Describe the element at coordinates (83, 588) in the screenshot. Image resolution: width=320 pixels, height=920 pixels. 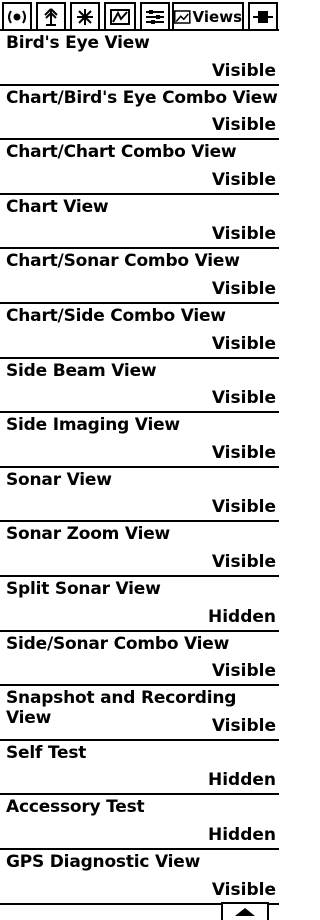
I see `menu-item-label: Split Sonar View` at that location.